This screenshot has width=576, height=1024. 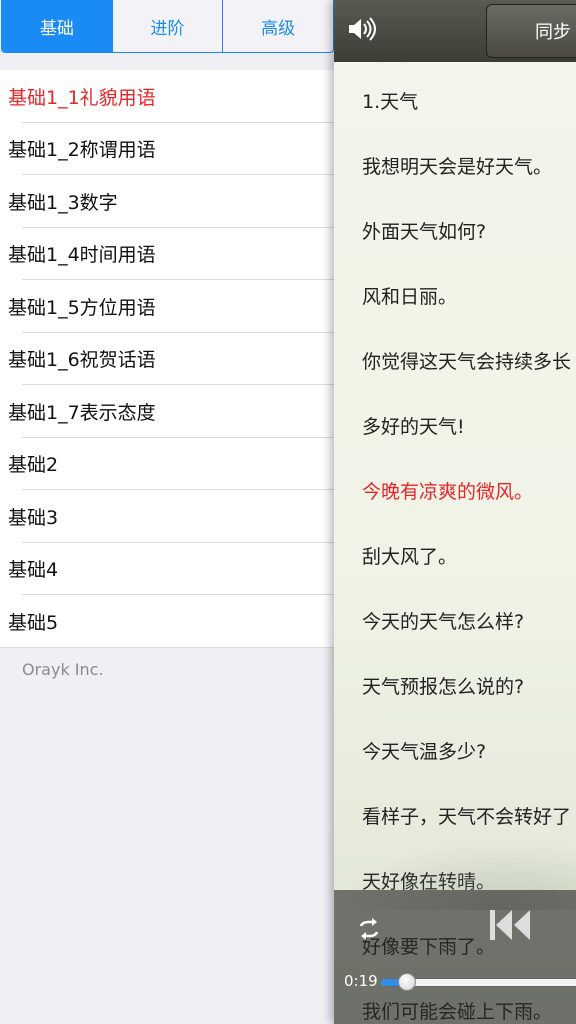 I want to click on lesson-row: 基础1_3数字, so click(x=167, y=201).